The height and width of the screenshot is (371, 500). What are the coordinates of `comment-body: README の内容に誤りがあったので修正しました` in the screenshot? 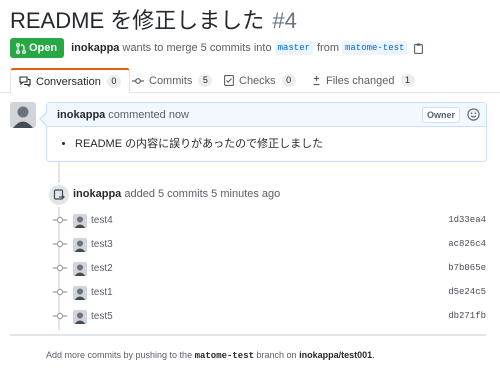 It's located at (266, 139).